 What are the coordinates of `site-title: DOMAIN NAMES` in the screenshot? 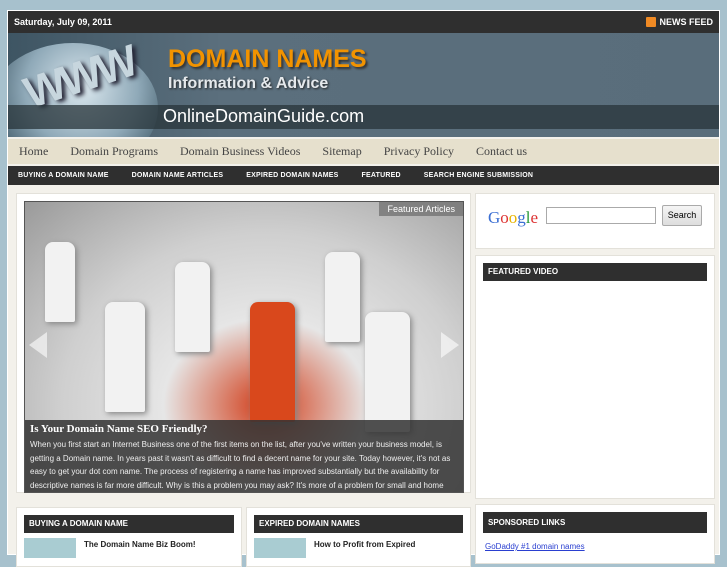 It's located at (267, 59).